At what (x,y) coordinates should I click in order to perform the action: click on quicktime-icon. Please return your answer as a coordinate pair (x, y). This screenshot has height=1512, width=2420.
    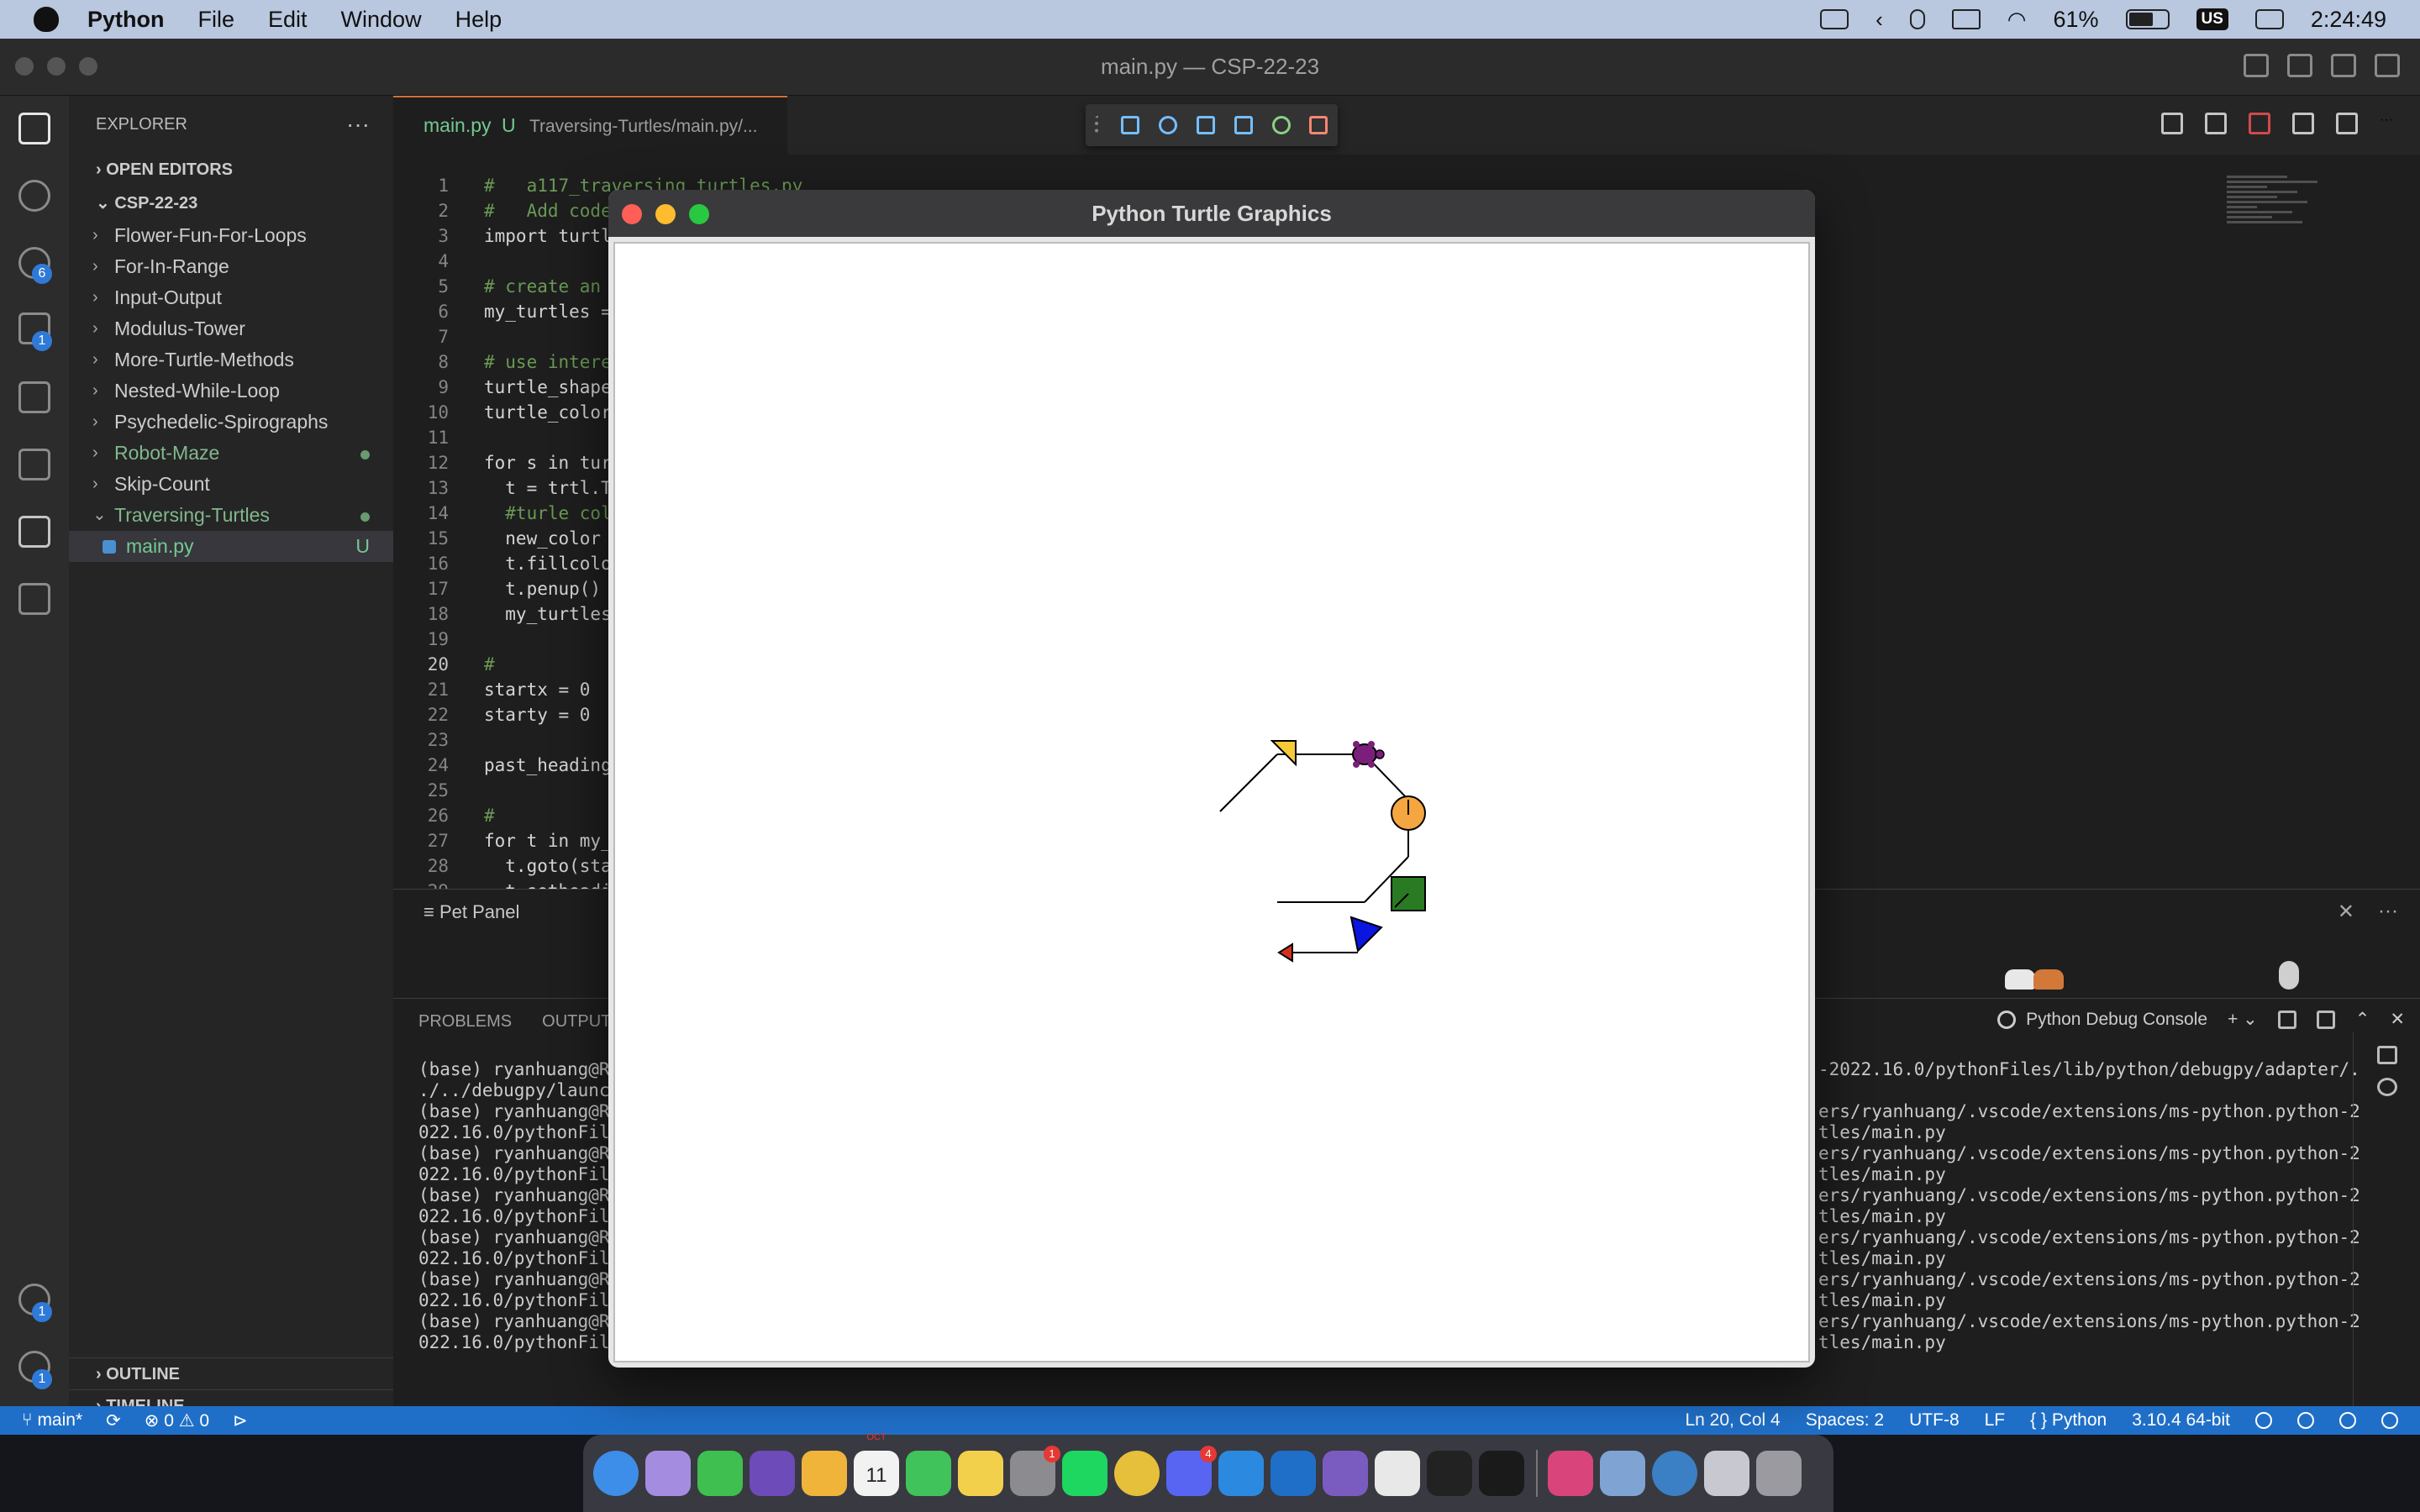
    Looking at the image, I should click on (1675, 1473).